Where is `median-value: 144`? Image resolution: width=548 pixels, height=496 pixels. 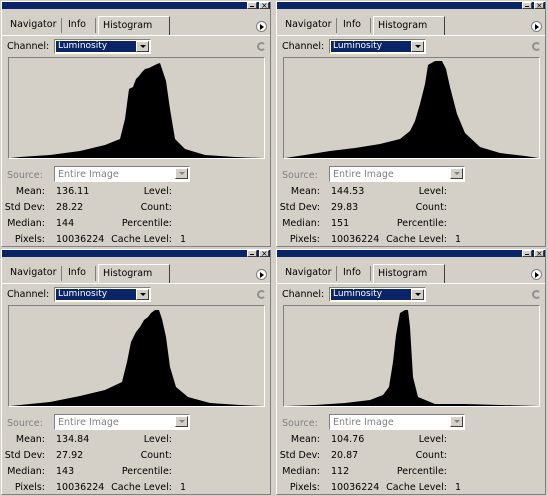
median-value: 144 is located at coordinates (65, 223).